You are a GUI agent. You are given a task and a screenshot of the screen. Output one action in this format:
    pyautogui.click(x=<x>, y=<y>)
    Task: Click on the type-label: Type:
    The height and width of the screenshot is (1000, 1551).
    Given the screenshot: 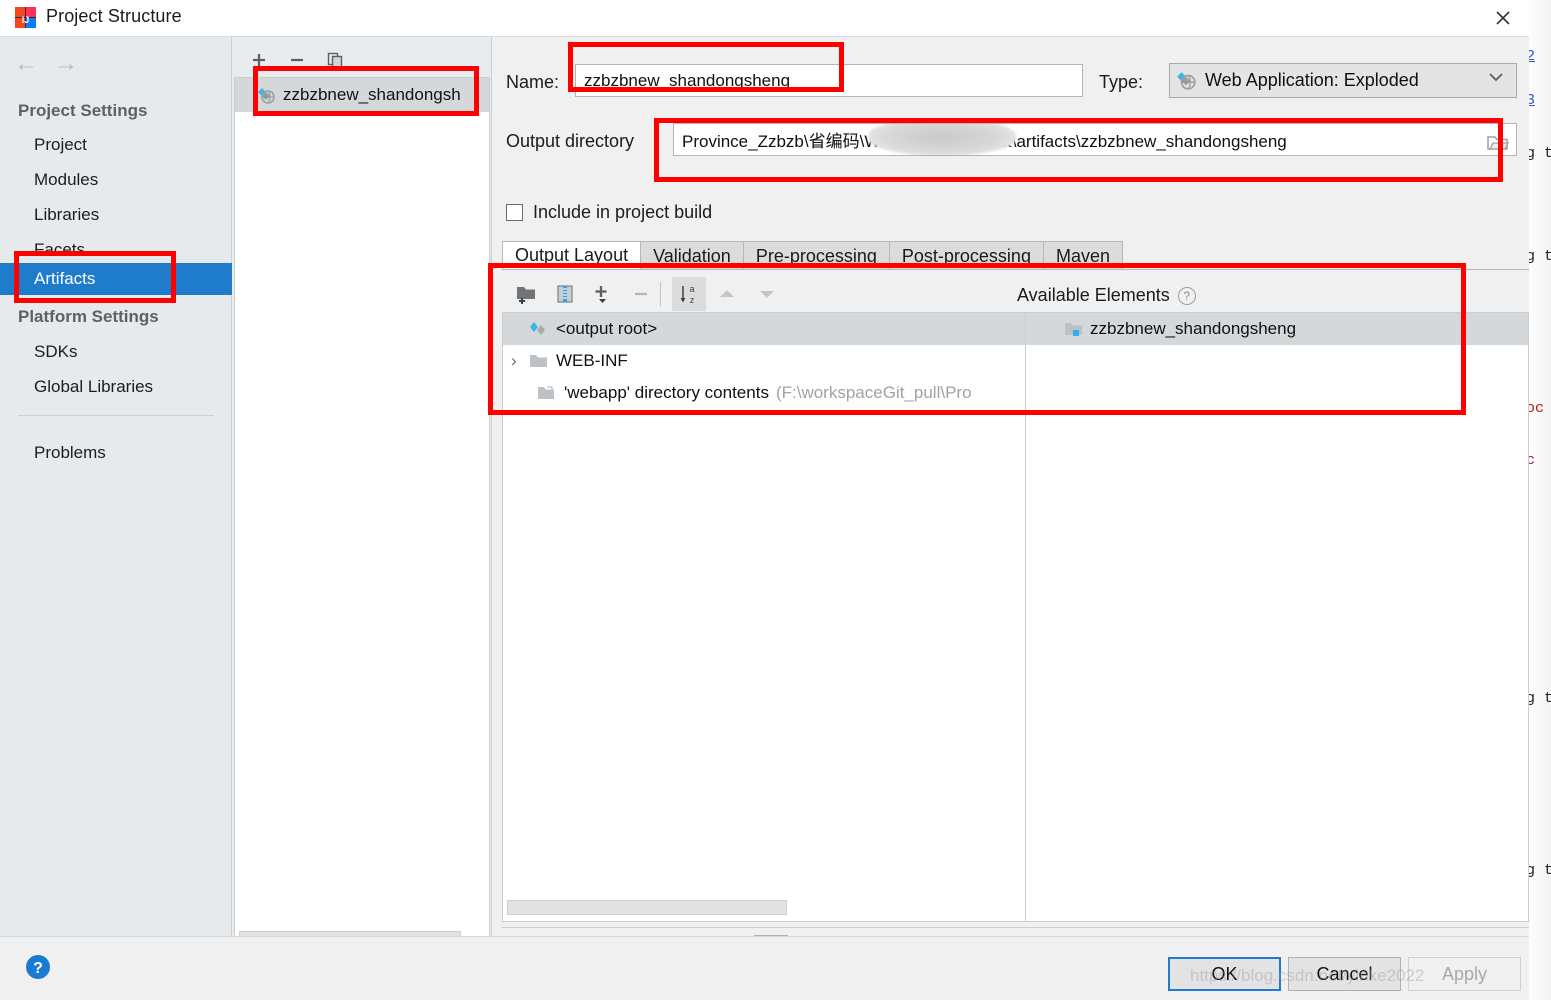 What is the action you would take?
    pyautogui.click(x=1121, y=82)
    